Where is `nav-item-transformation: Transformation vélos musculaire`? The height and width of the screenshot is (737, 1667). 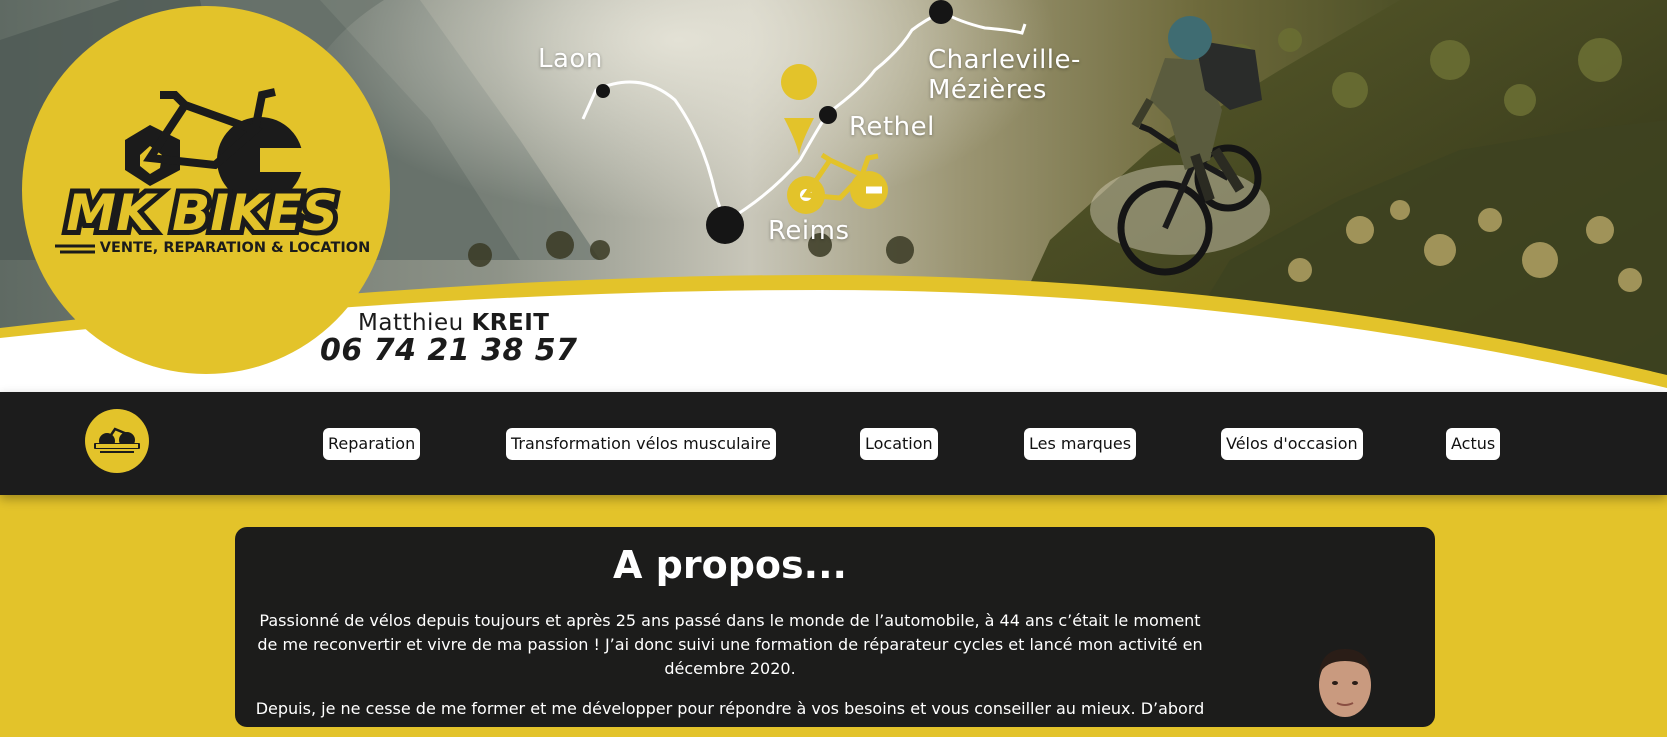
nav-item-transformation: Transformation vélos musculaire is located at coordinates (641, 444).